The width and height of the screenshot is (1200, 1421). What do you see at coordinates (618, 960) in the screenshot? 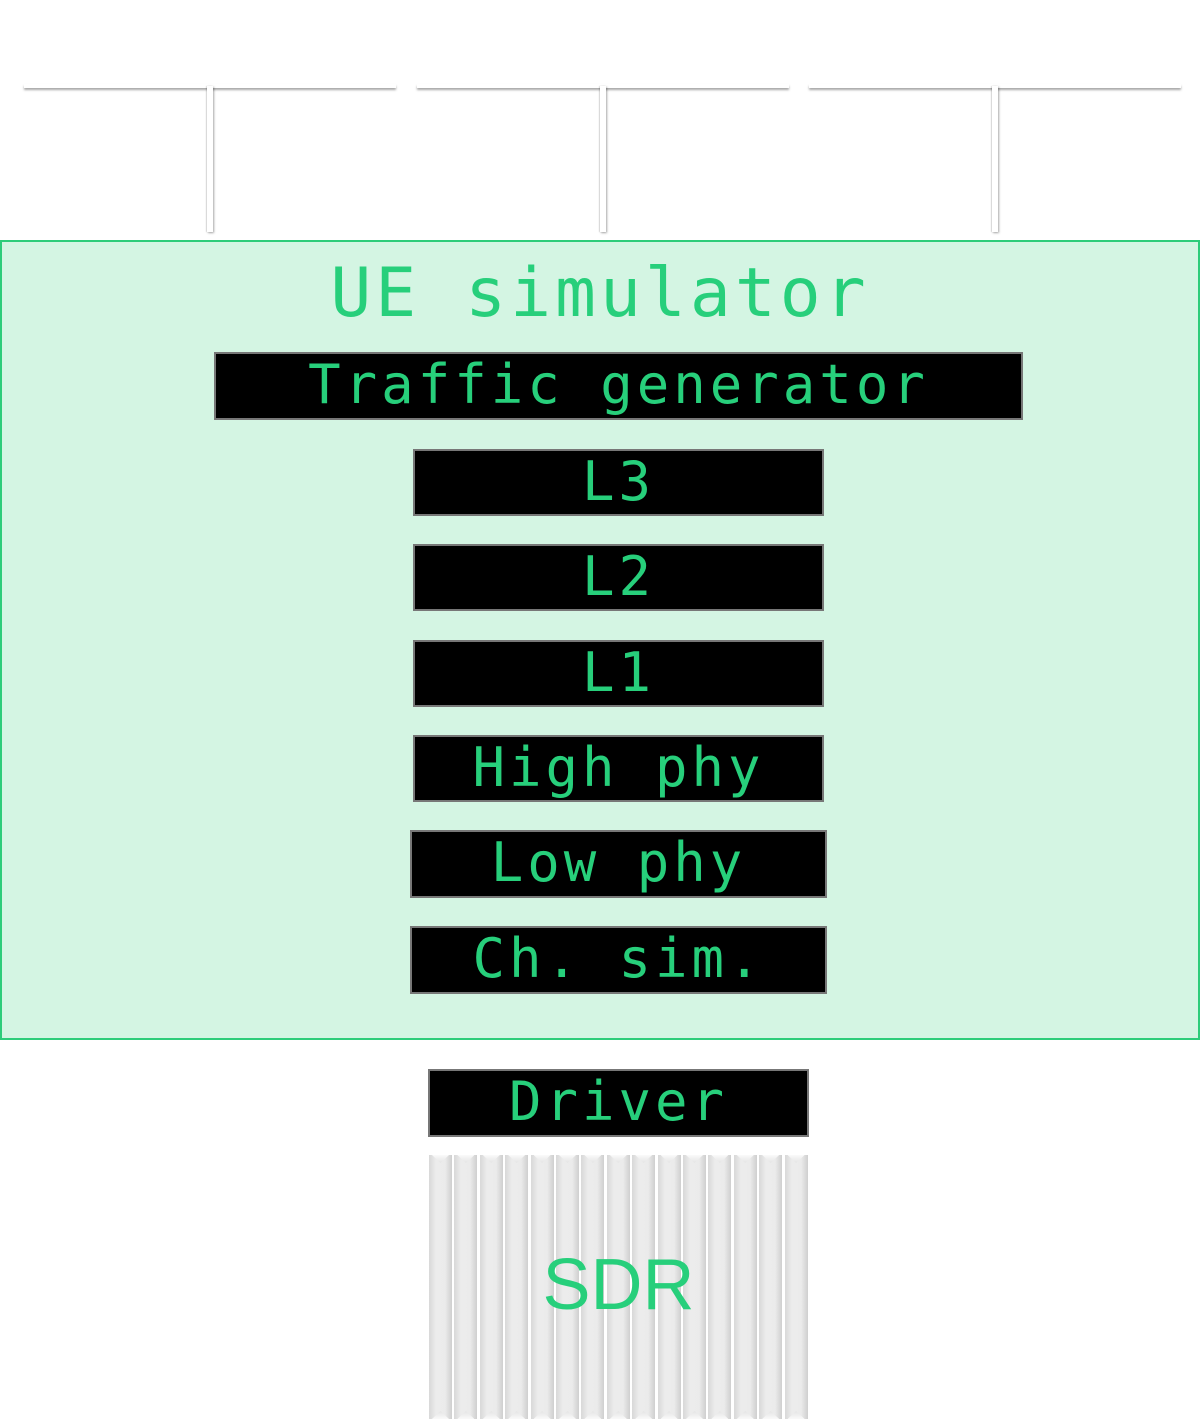
I see `layer-ch-sim: Ch. sim.` at bounding box center [618, 960].